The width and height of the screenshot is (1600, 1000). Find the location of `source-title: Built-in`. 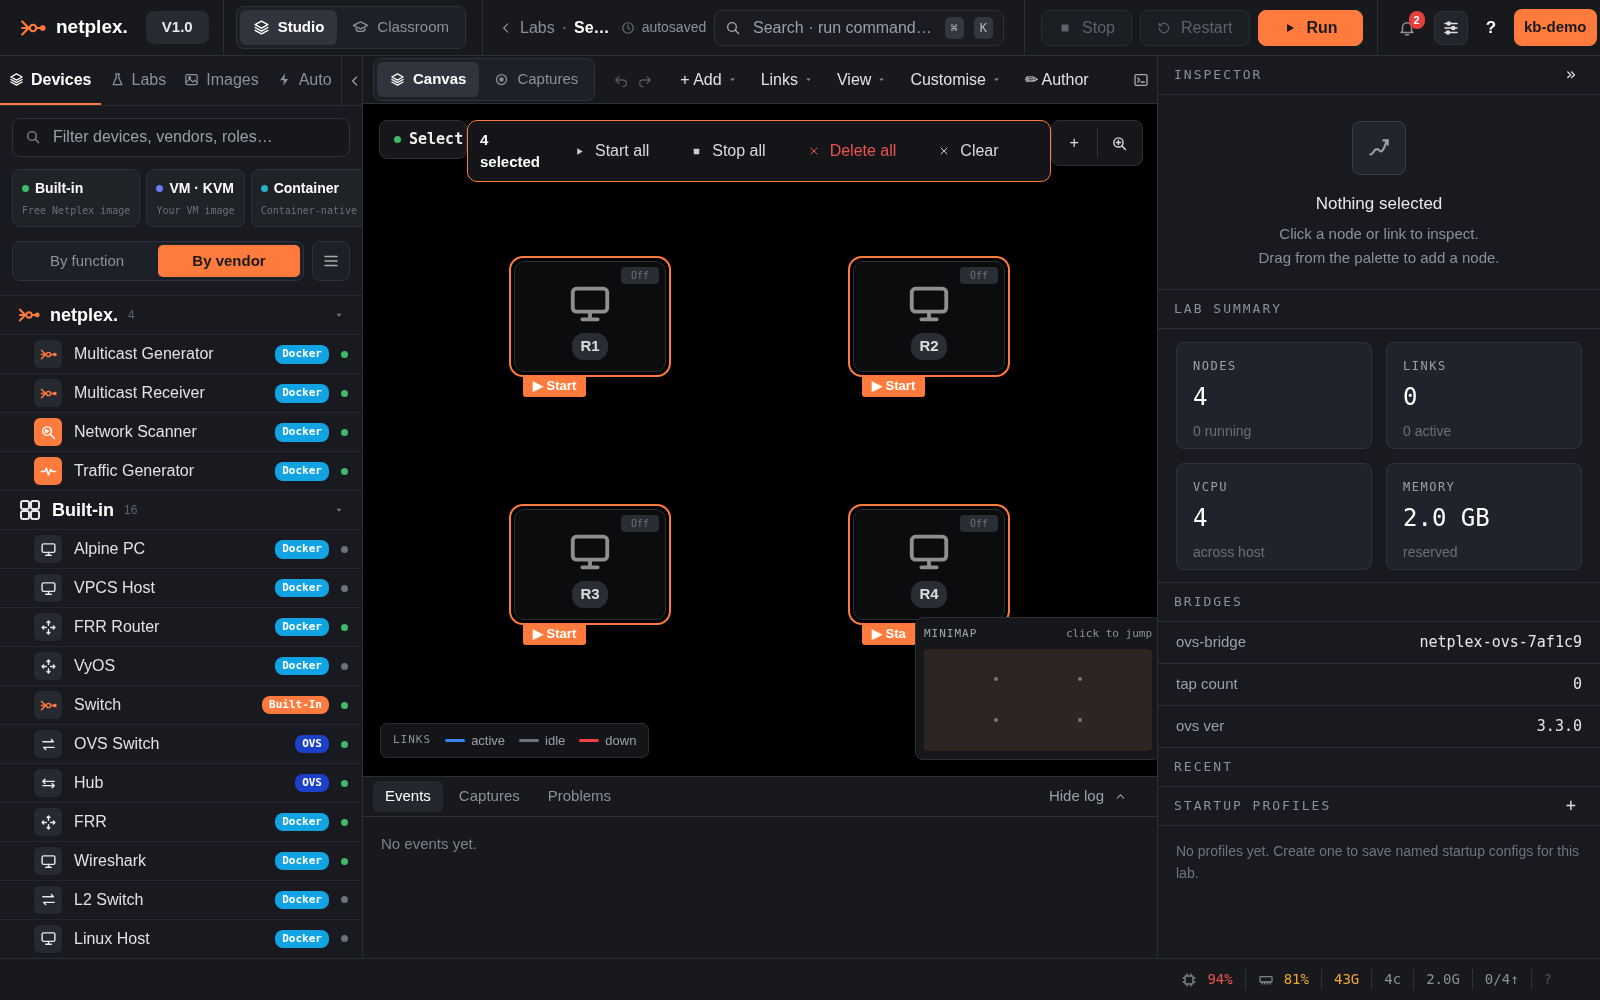

source-title: Built-in is located at coordinates (59, 188).